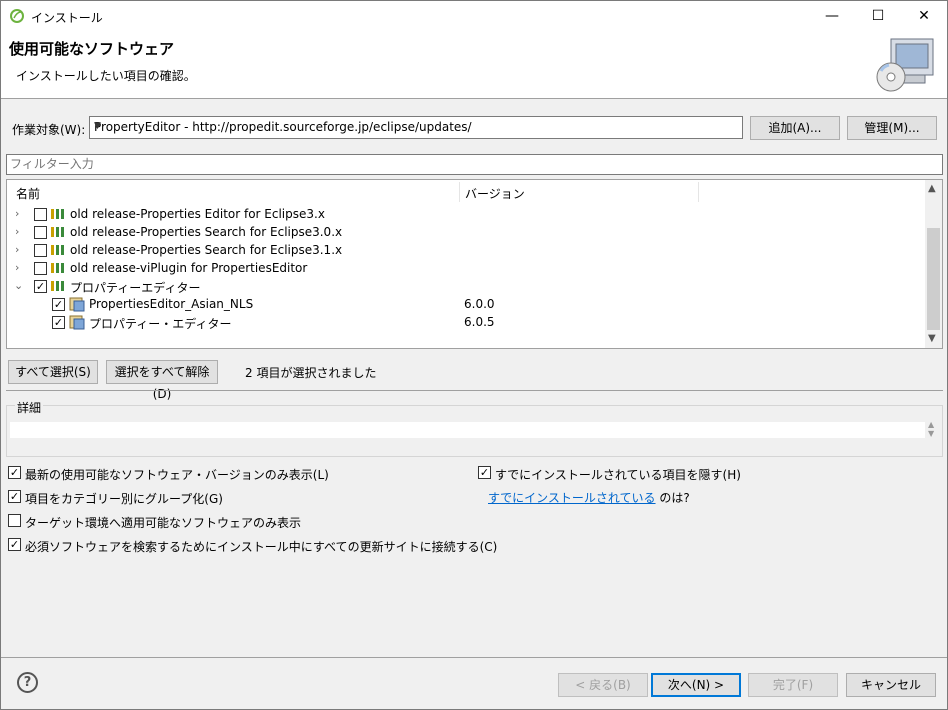 This screenshot has height=710, width=948. I want to click on already-installed-text: すでにインストールされている のは?, so click(589, 497).